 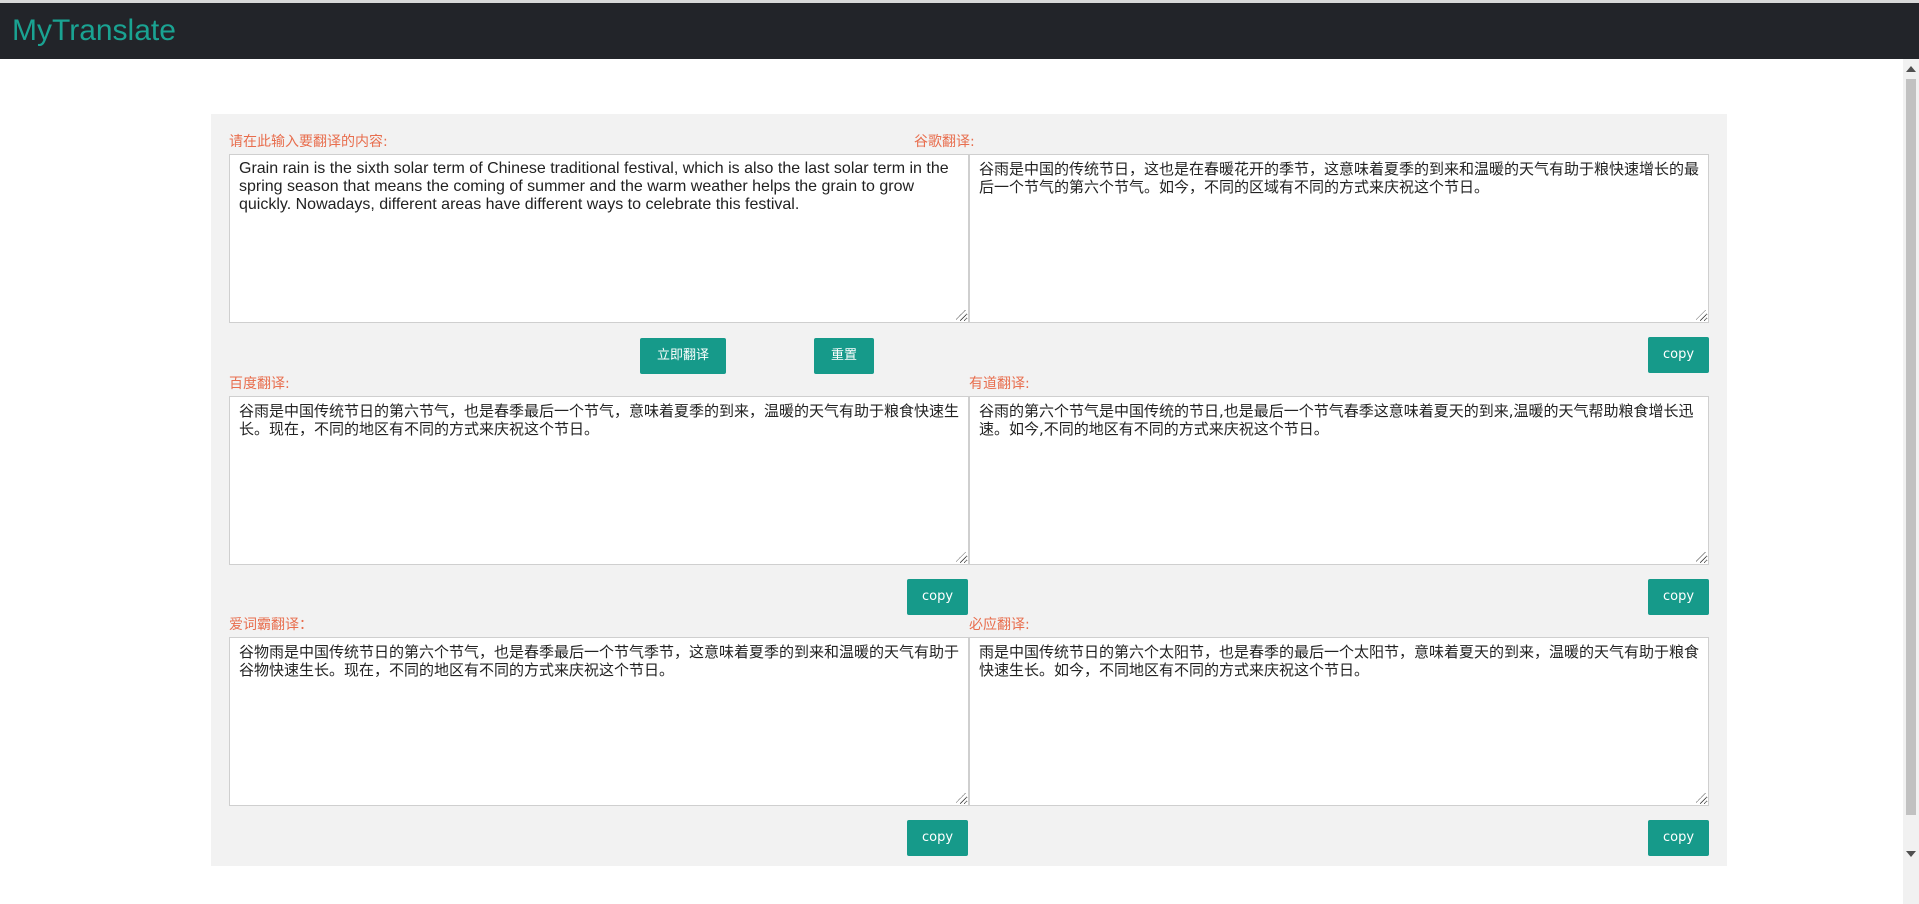 What do you see at coordinates (844, 356) in the screenshot?
I see `reset-button: 重置` at bounding box center [844, 356].